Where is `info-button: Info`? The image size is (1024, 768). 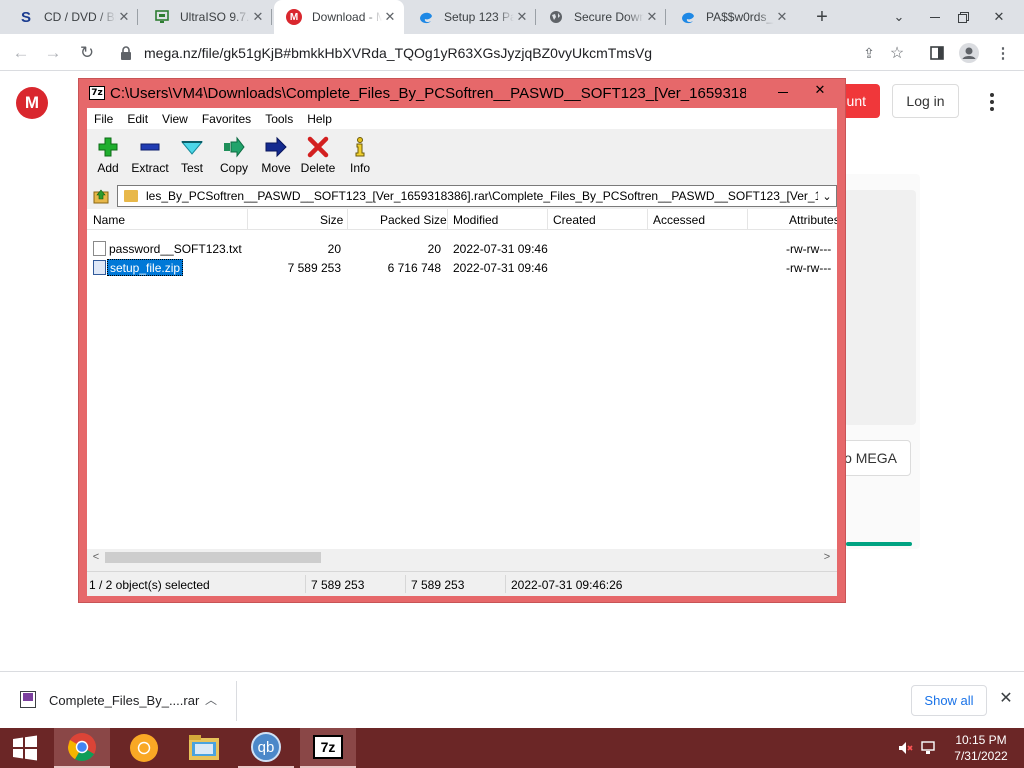 info-button: Info is located at coordinates (360, 155).